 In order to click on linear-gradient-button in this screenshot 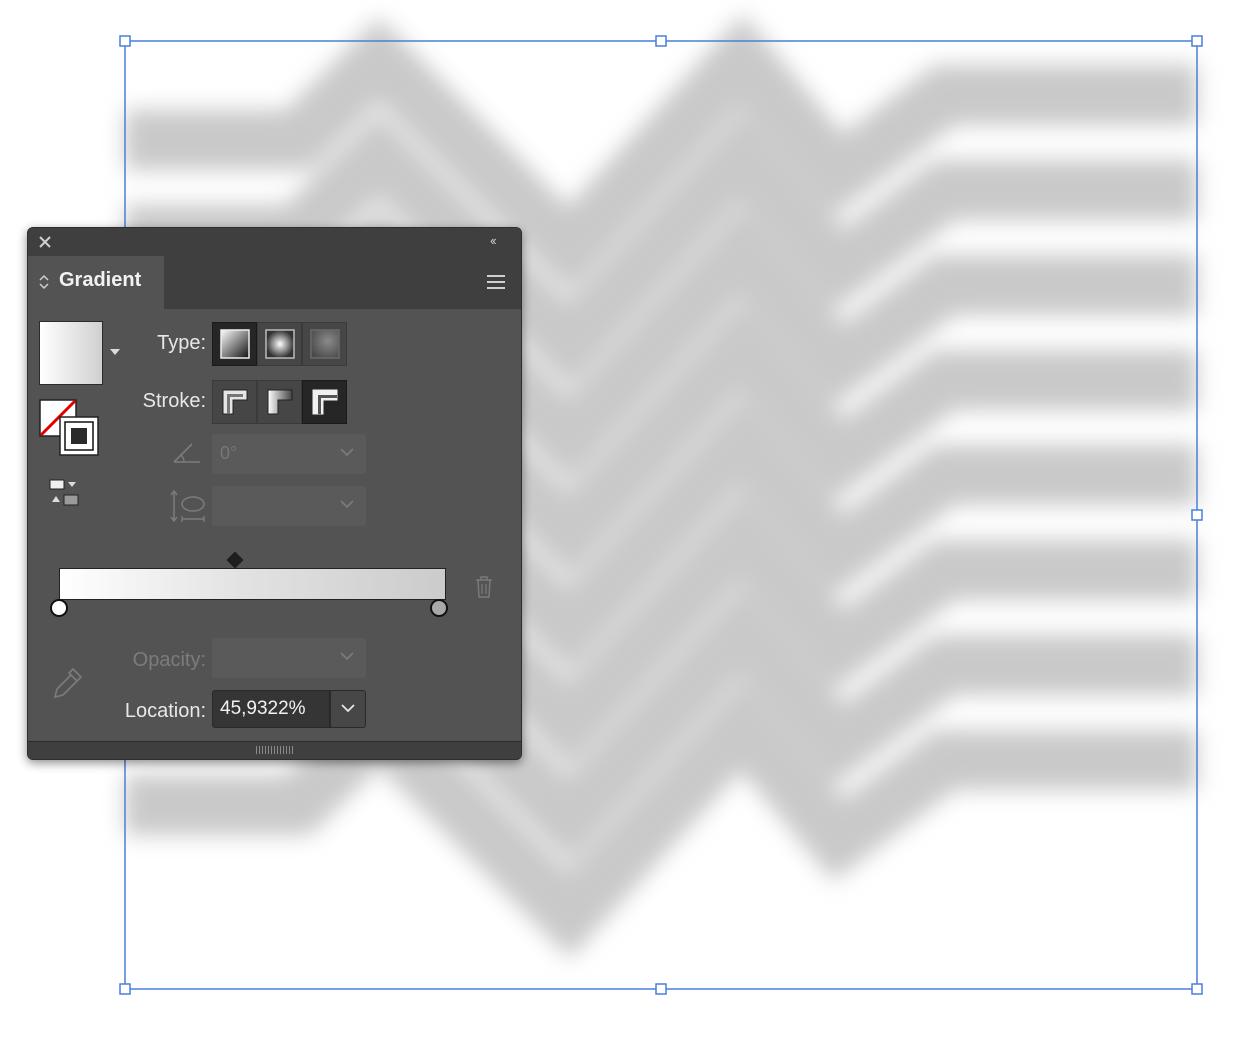, I will do `click(234, 344)`.